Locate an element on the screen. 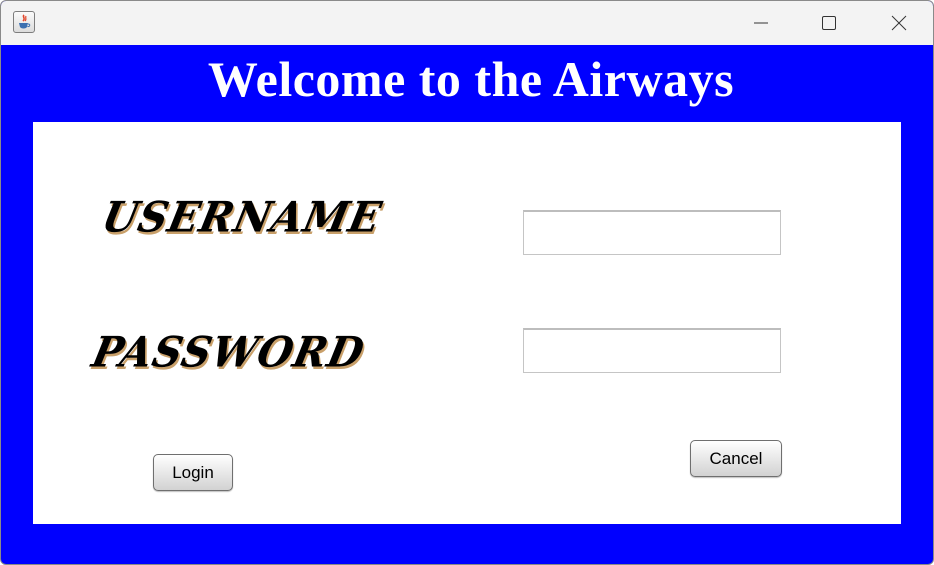 This screenshot has width=934, height=565. close-button is located at coordinates (899, 23).